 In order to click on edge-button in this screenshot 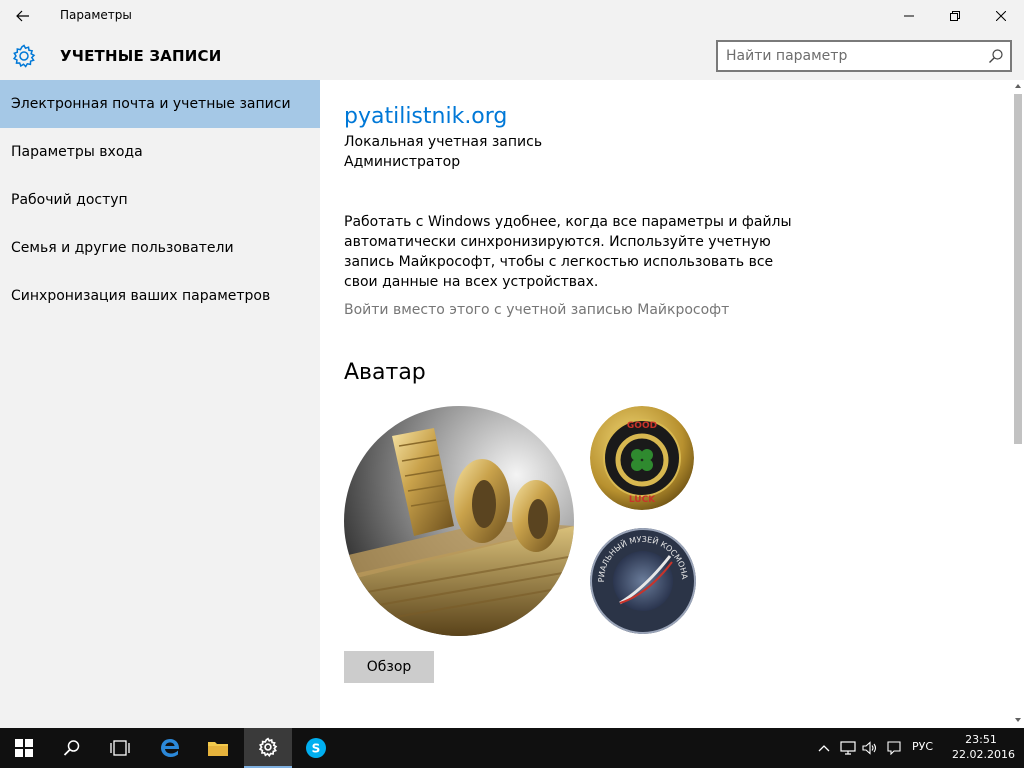, I will do `click(170, 748)`.